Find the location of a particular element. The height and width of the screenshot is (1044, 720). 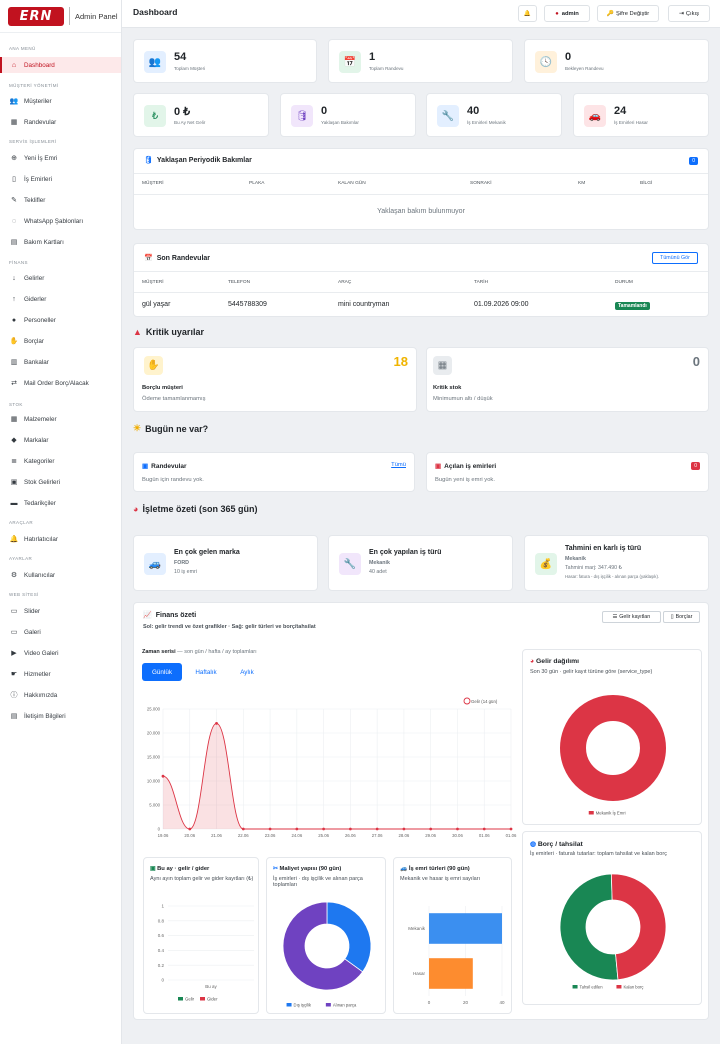

sidebar-item-label: WhatsApp Şablonları is located at coordinates (54, 221).